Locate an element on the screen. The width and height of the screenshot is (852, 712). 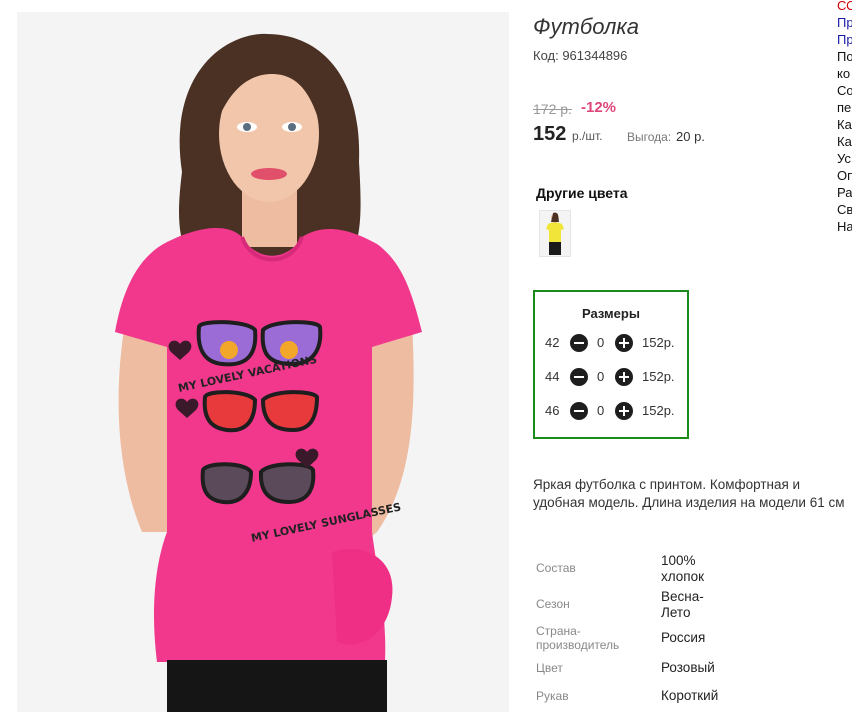
spec-label: Цвет is located at coordinates (549, 668).